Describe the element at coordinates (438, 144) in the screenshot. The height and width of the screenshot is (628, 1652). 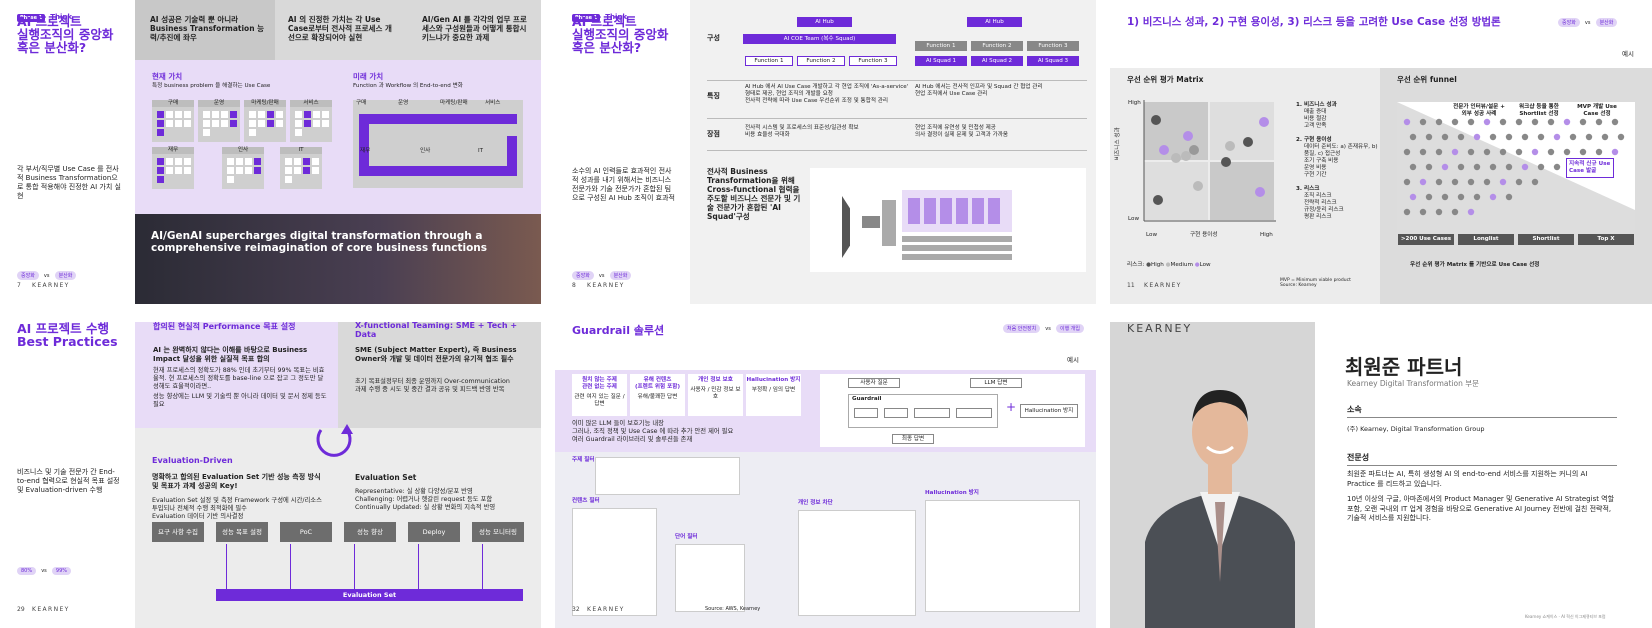
I see `future-value-grid` at that location.